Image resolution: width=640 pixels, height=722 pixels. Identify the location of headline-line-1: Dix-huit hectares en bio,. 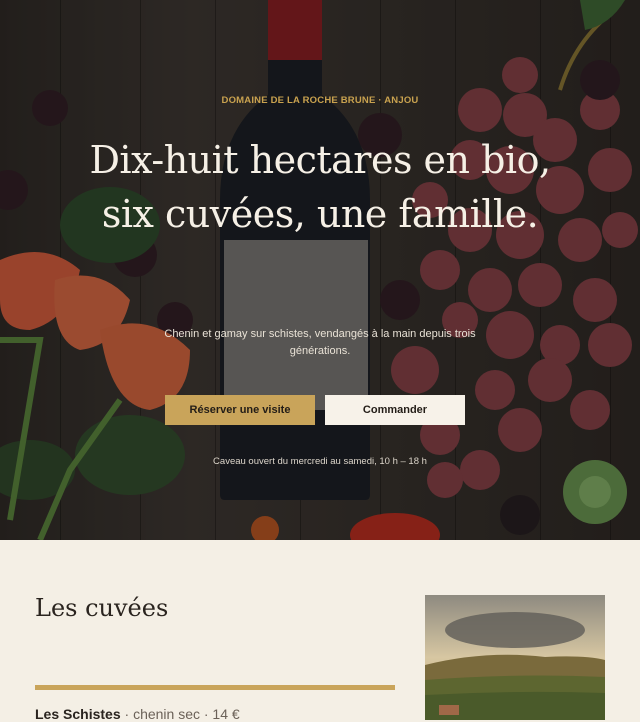
(320, 160).